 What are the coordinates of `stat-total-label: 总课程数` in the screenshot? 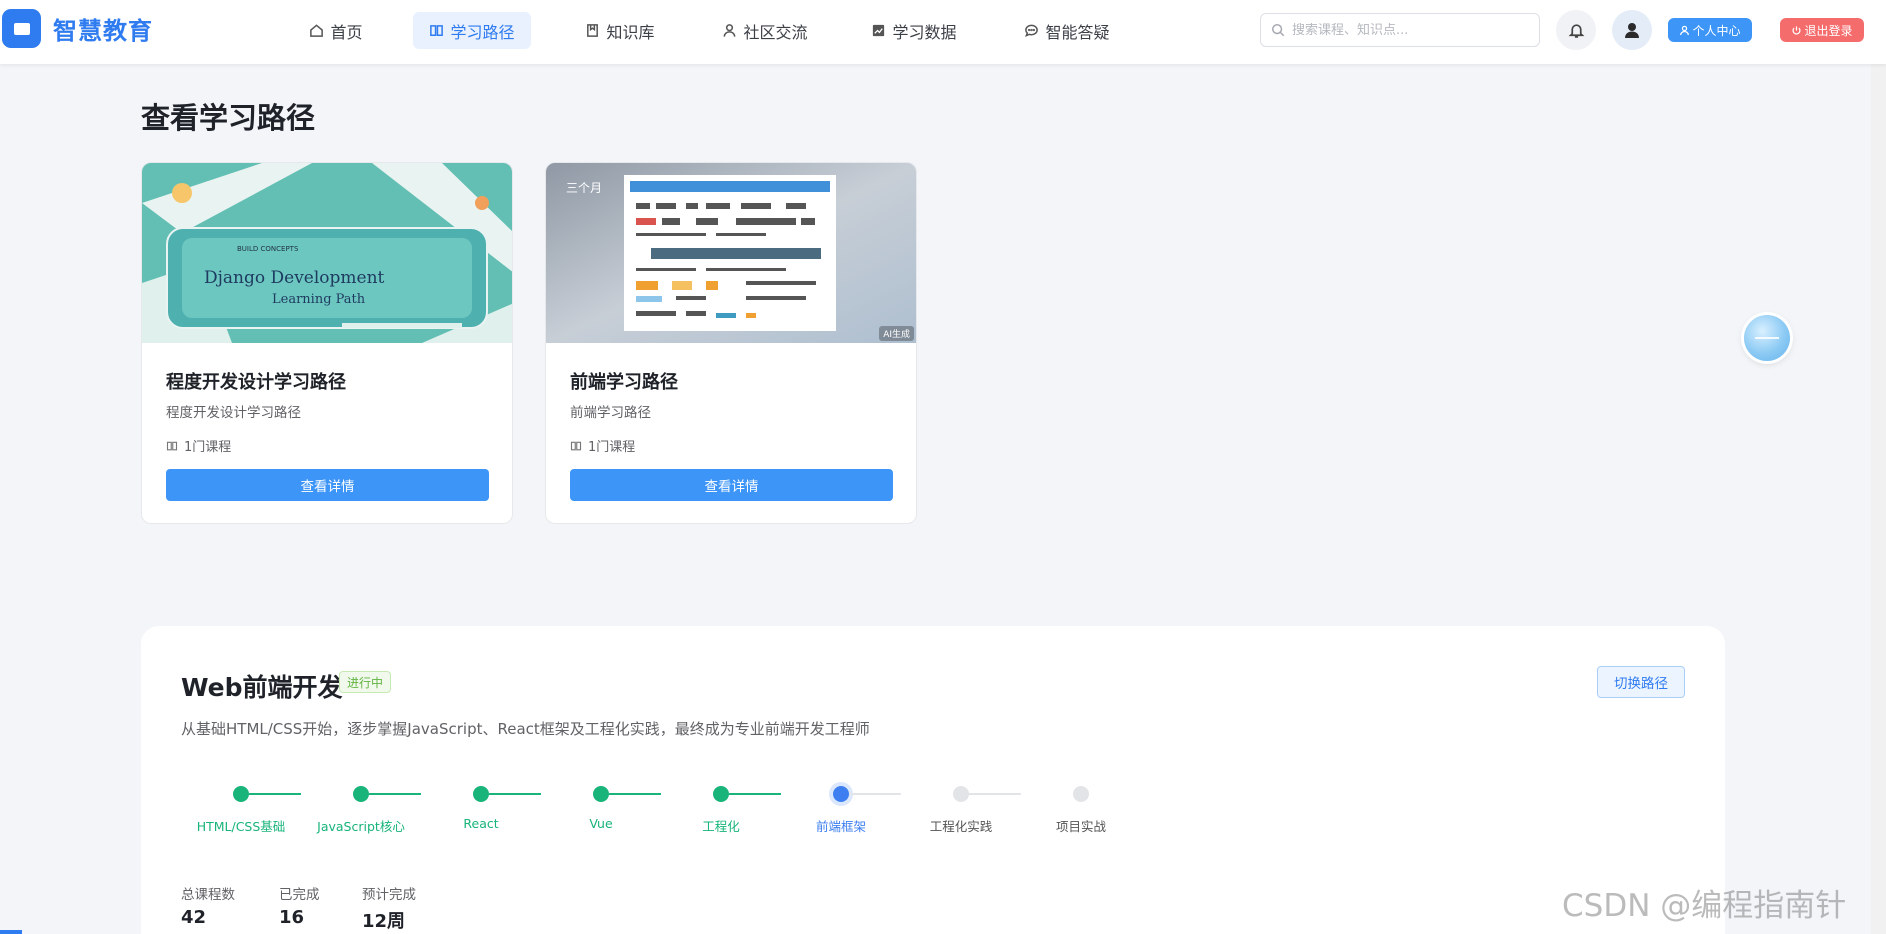 It's located at (208, 895).